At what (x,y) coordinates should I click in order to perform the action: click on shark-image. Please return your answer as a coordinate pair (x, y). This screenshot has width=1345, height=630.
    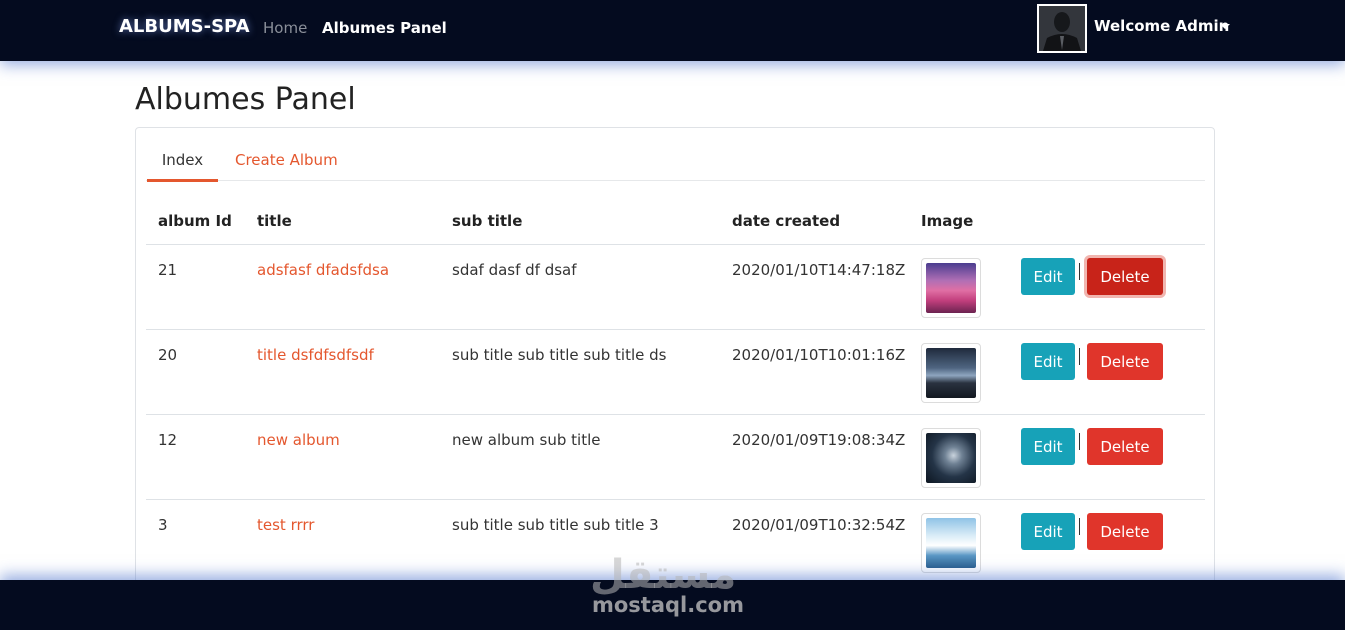
    Looking at the image, I should click on (951, 458).